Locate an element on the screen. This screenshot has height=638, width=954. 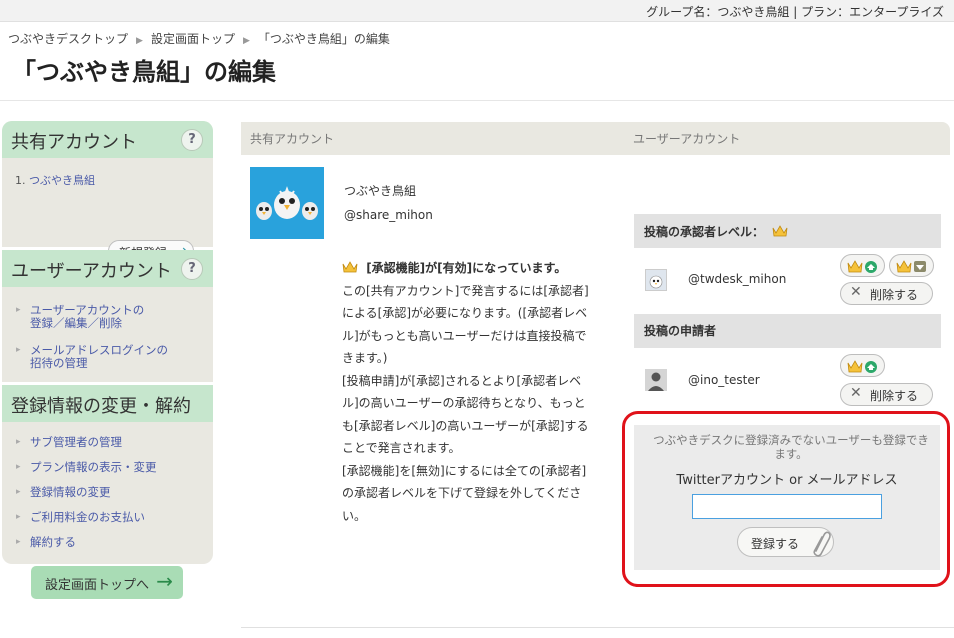
email-invite-link: メールアドレスログインの招待の管理 is located at coordinates (114, 357).